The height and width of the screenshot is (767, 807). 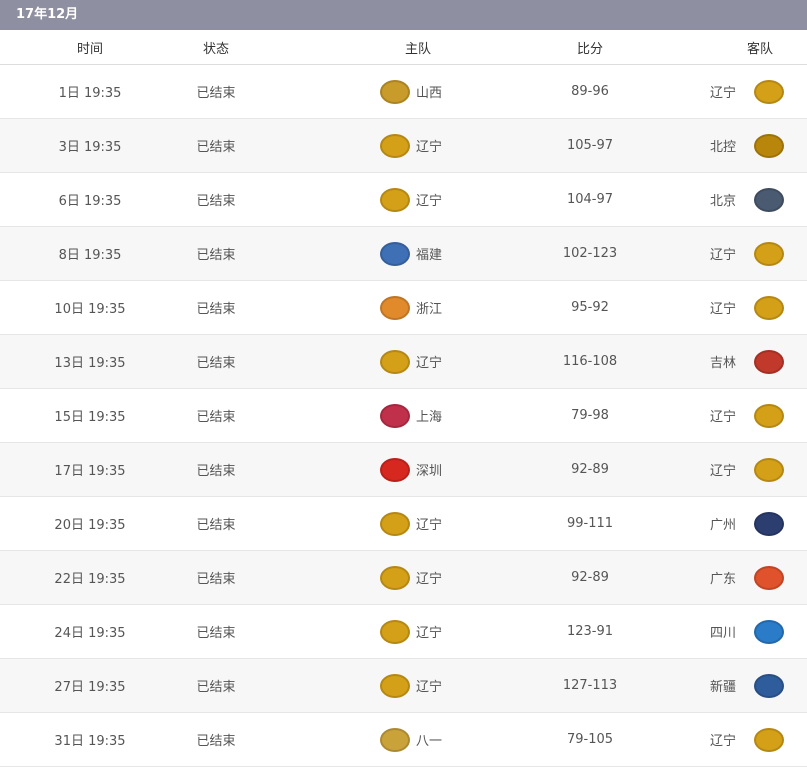 What do you see at coordinates (590, 91) in the screenshot?
I see `game-score: 89-96` at bounding box center [590, 91].